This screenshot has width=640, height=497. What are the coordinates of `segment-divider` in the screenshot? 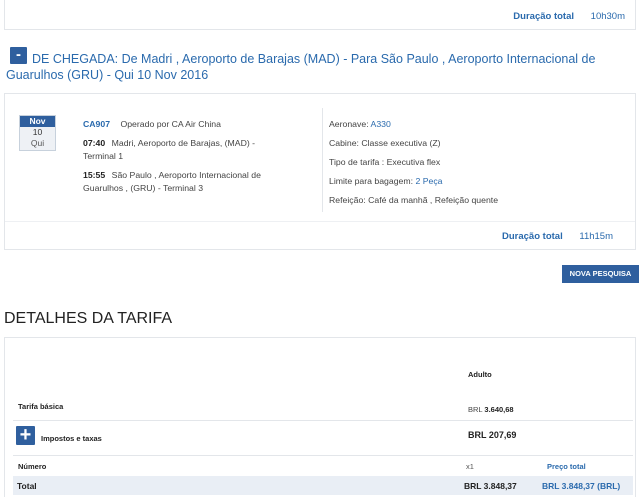 It's located at (320, 221).